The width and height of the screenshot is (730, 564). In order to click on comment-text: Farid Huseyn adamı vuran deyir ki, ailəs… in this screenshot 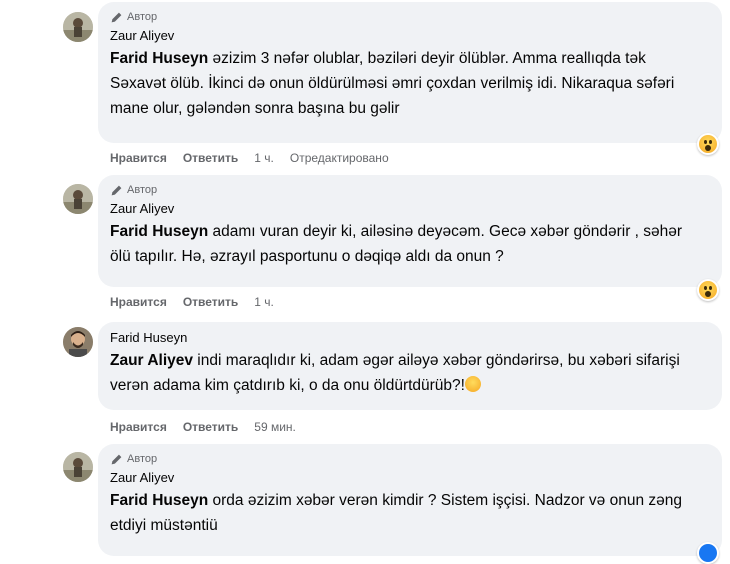, I will do `click(396, 244)`.